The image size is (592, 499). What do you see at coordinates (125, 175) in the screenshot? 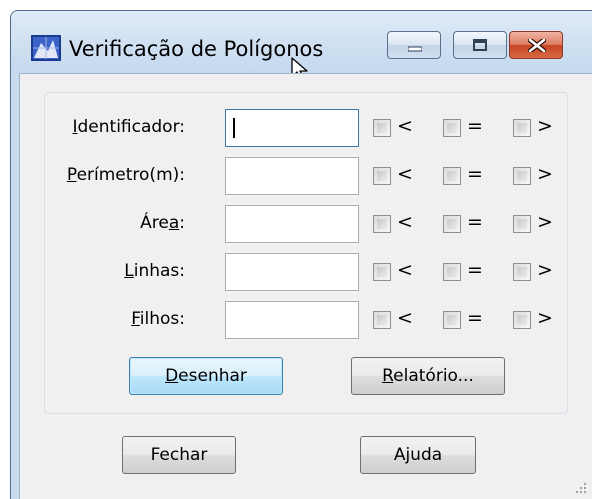
I see `perimetro-label: Perímetro(m):` at bounding box center [125, 175].